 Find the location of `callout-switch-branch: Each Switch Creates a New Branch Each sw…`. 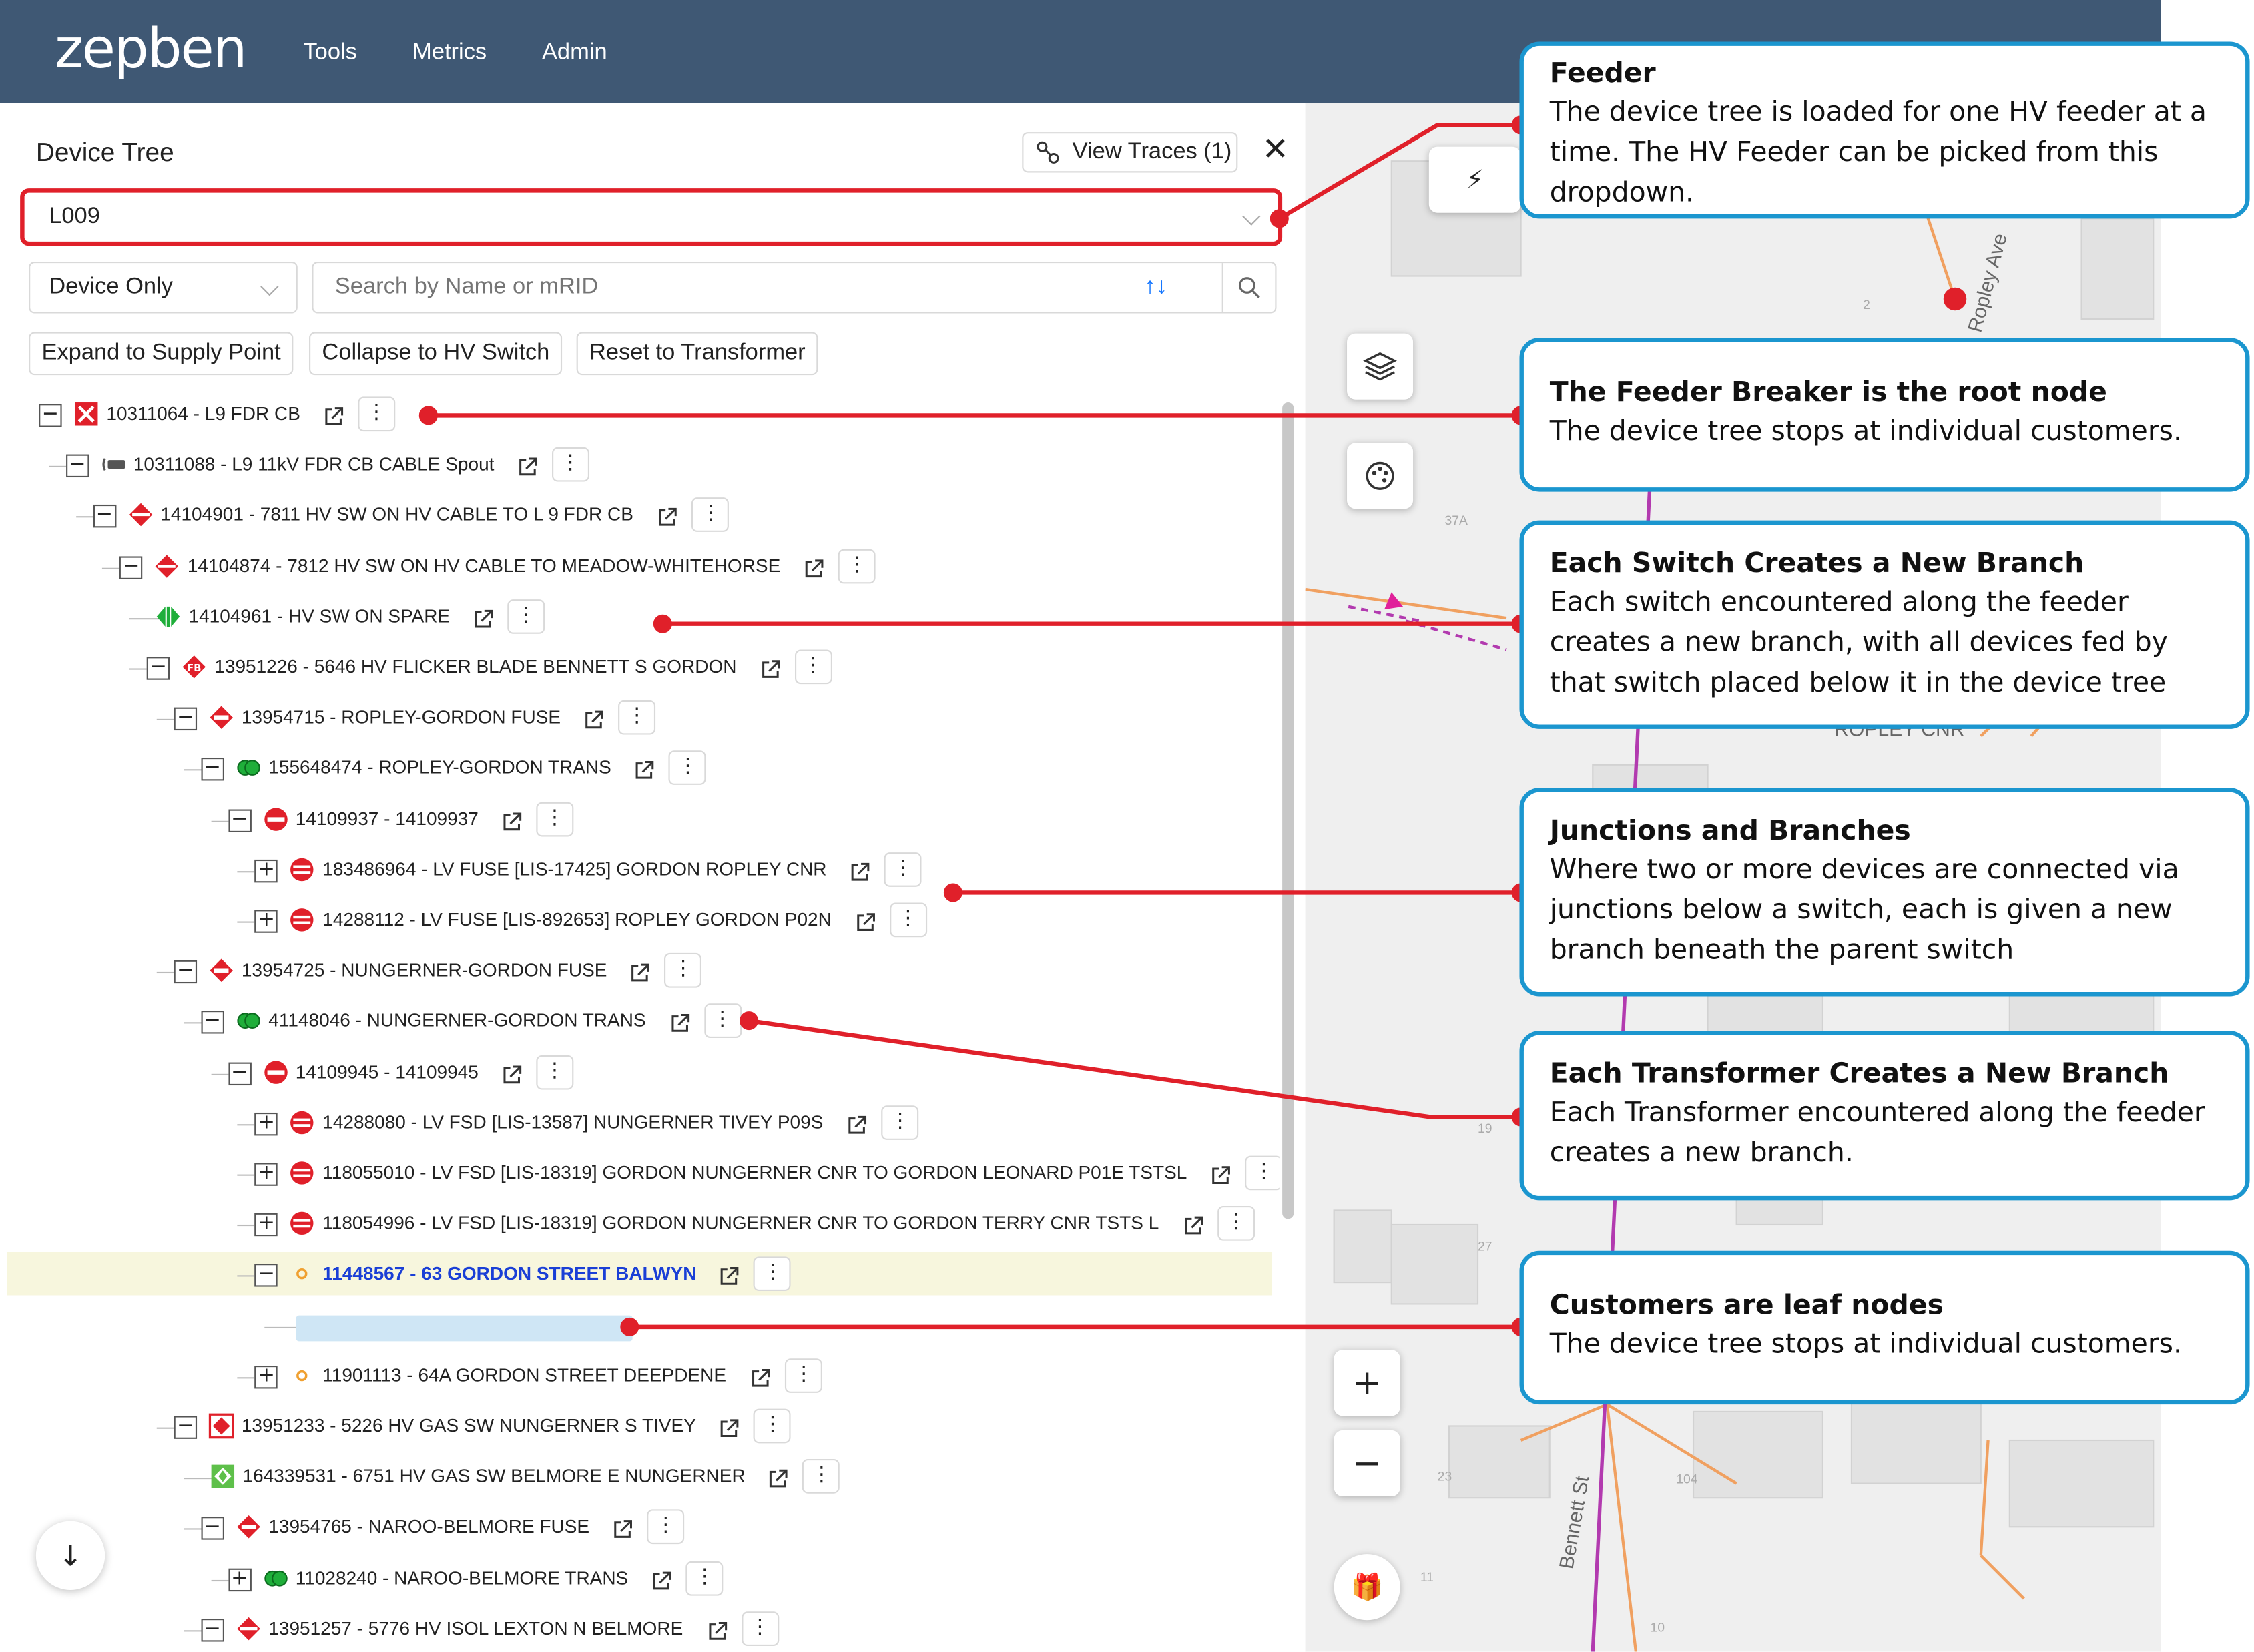

callout-switch-branch: Each Switch Creates a New Branch Each sw… is located at coordinates (1884, 624).